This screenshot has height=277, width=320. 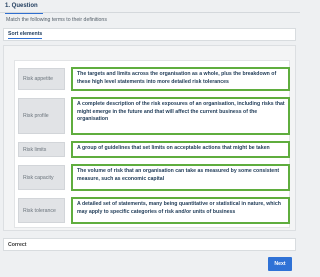 I want to click on next-button: Next, so click(x=280, y=264).